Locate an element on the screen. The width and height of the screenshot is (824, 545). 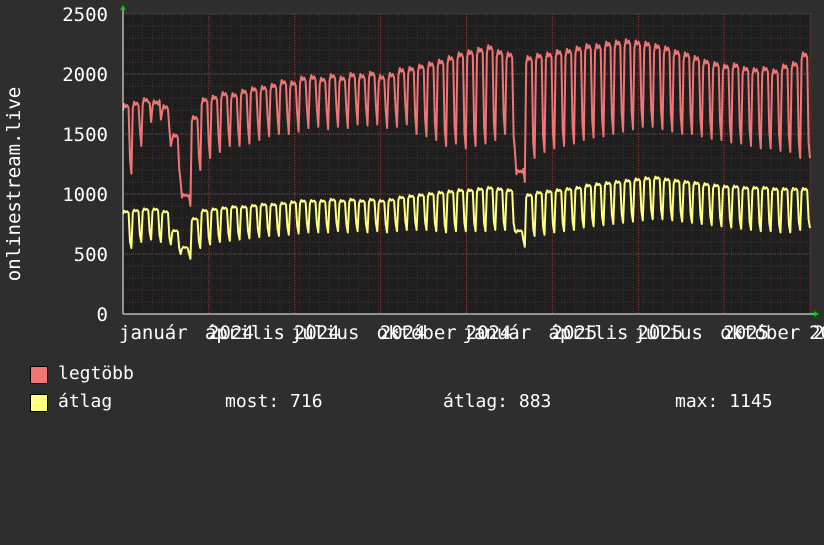
y-axis-title: onlinestream.live is located at coordinates (14, 184).